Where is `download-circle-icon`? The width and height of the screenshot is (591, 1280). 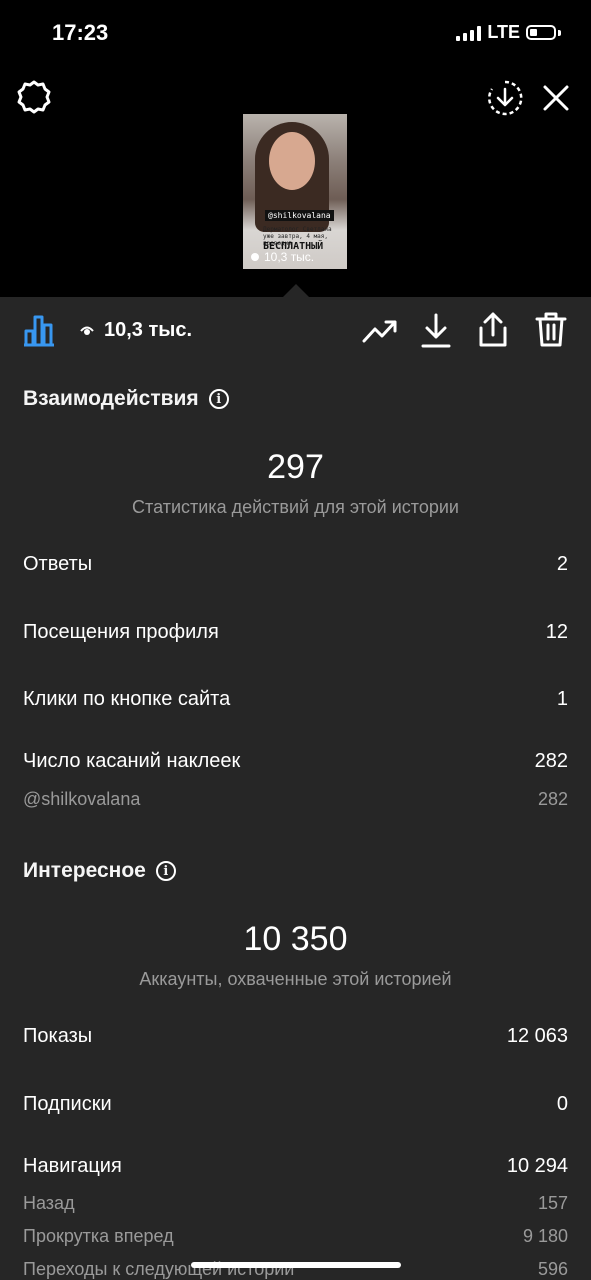
download-circle-icon is located at coordinates (505, 98).